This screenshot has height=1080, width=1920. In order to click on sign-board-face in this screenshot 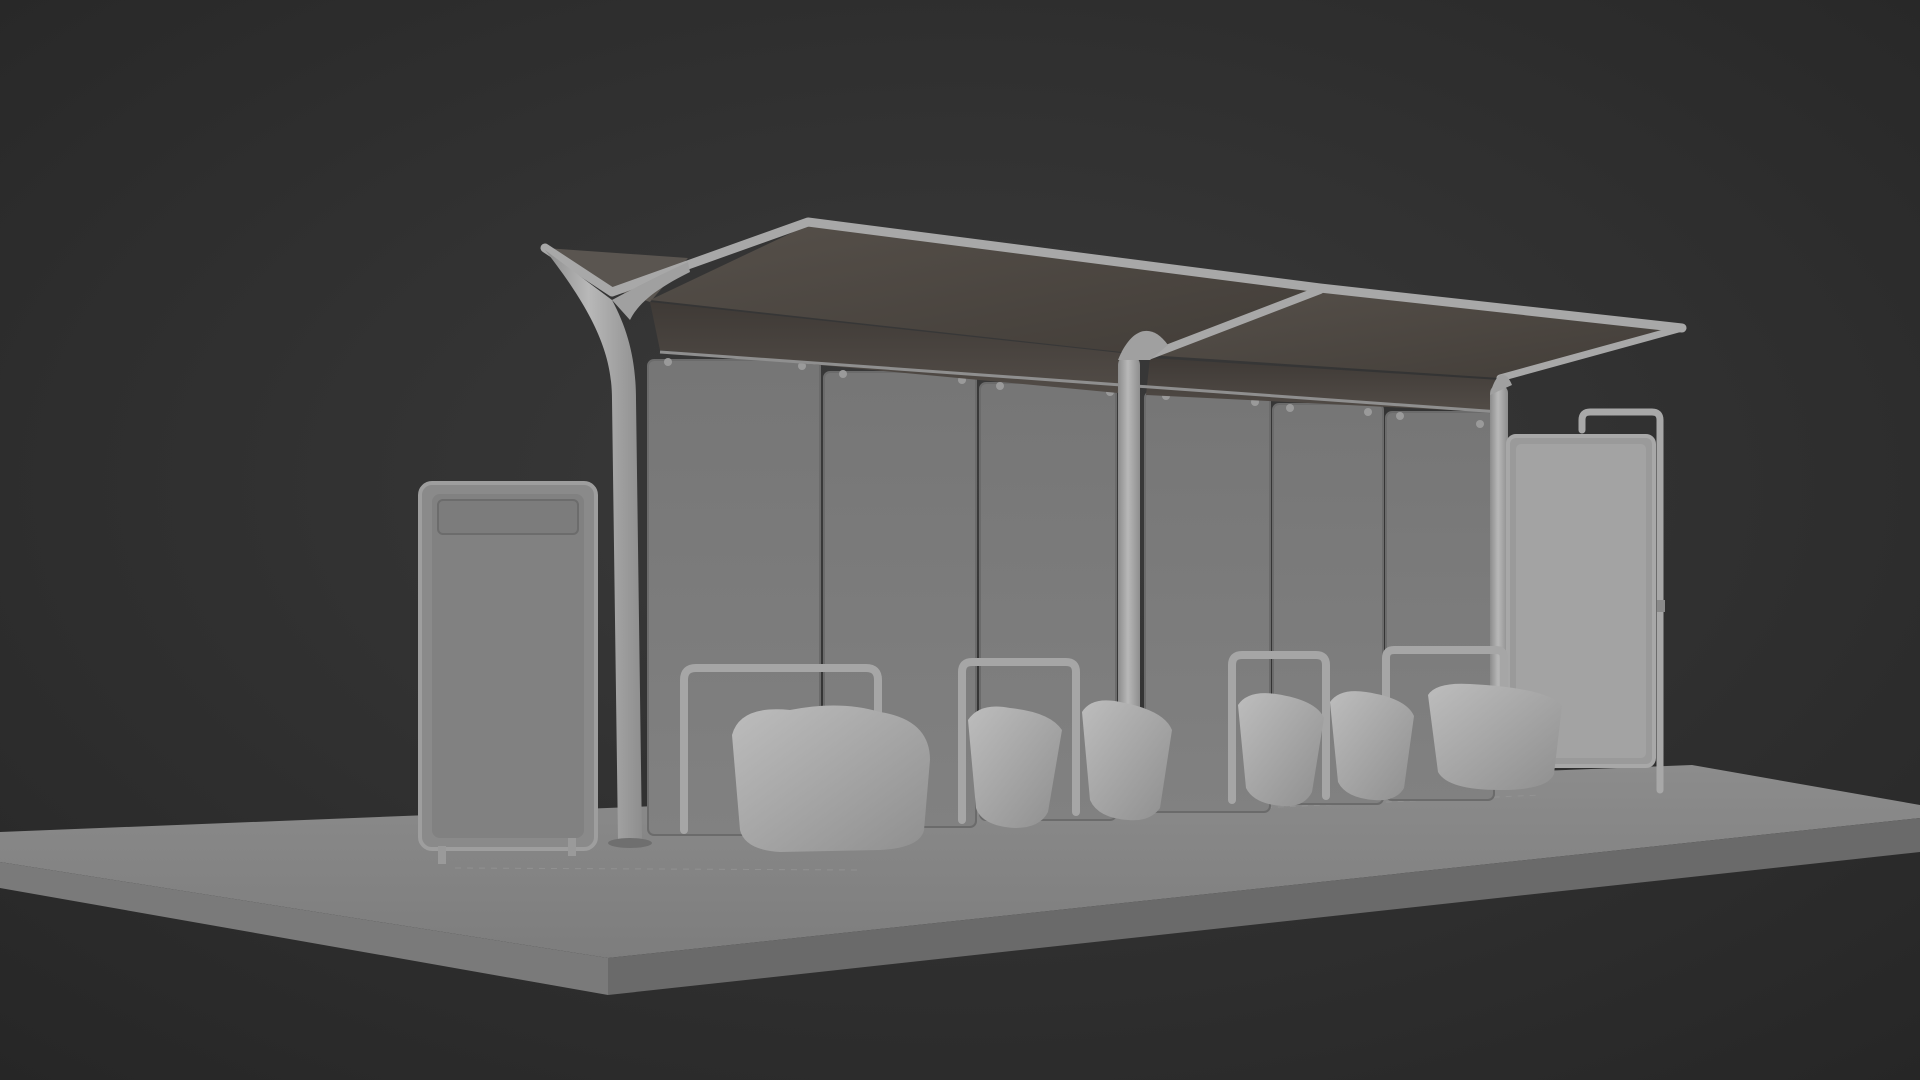, I will do `click(508, 666)`.